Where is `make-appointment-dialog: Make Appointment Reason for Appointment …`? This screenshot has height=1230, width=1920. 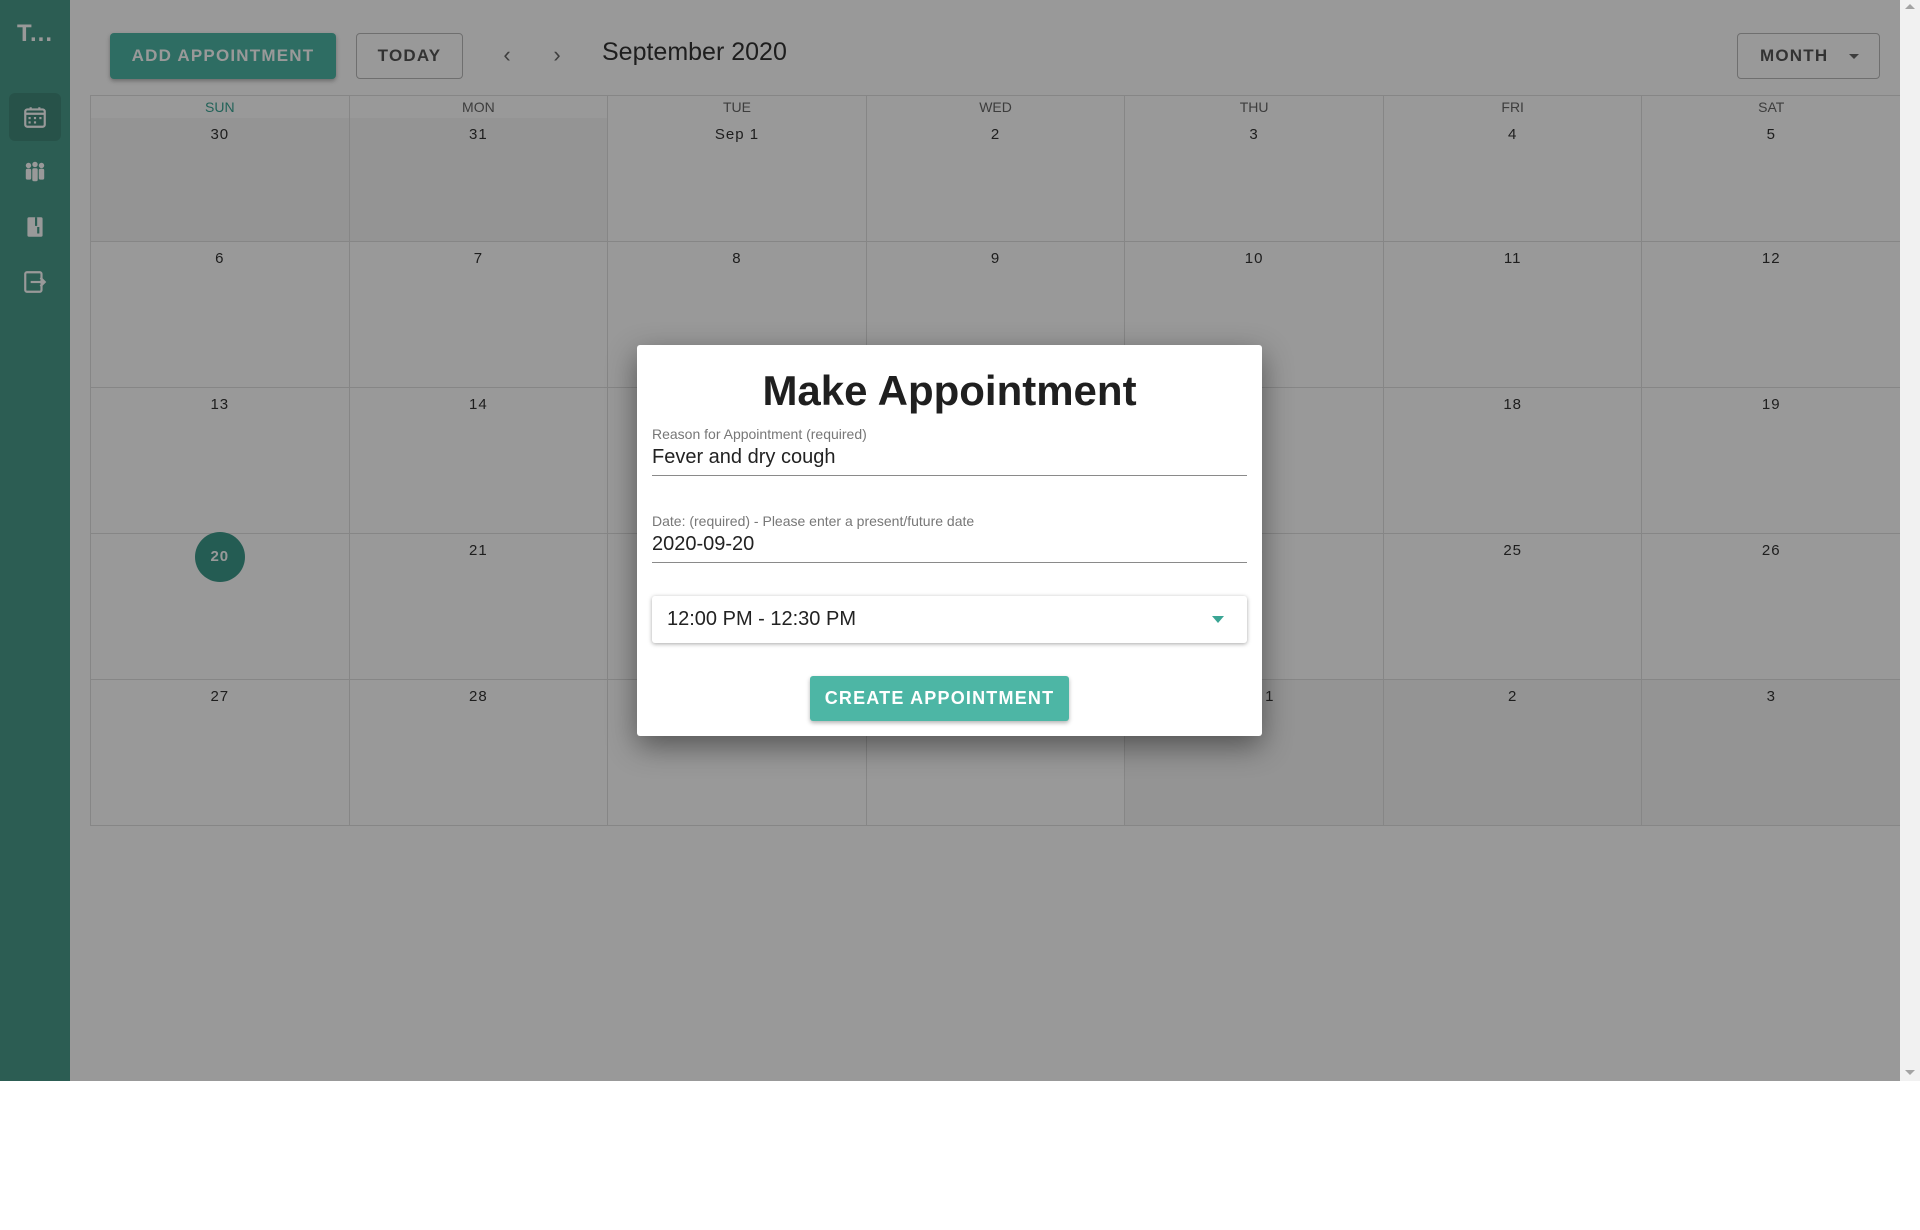
make-appointment-dialog: Make Appointment Reason for Appointment … is located at coordinates (949, 540).